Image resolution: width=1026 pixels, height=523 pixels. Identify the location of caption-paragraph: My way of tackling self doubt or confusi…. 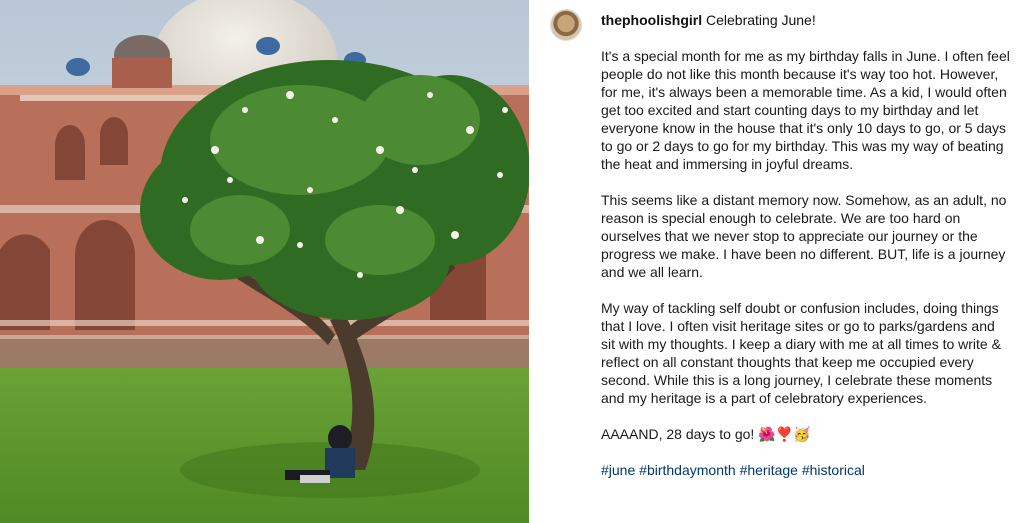
(801, 353).